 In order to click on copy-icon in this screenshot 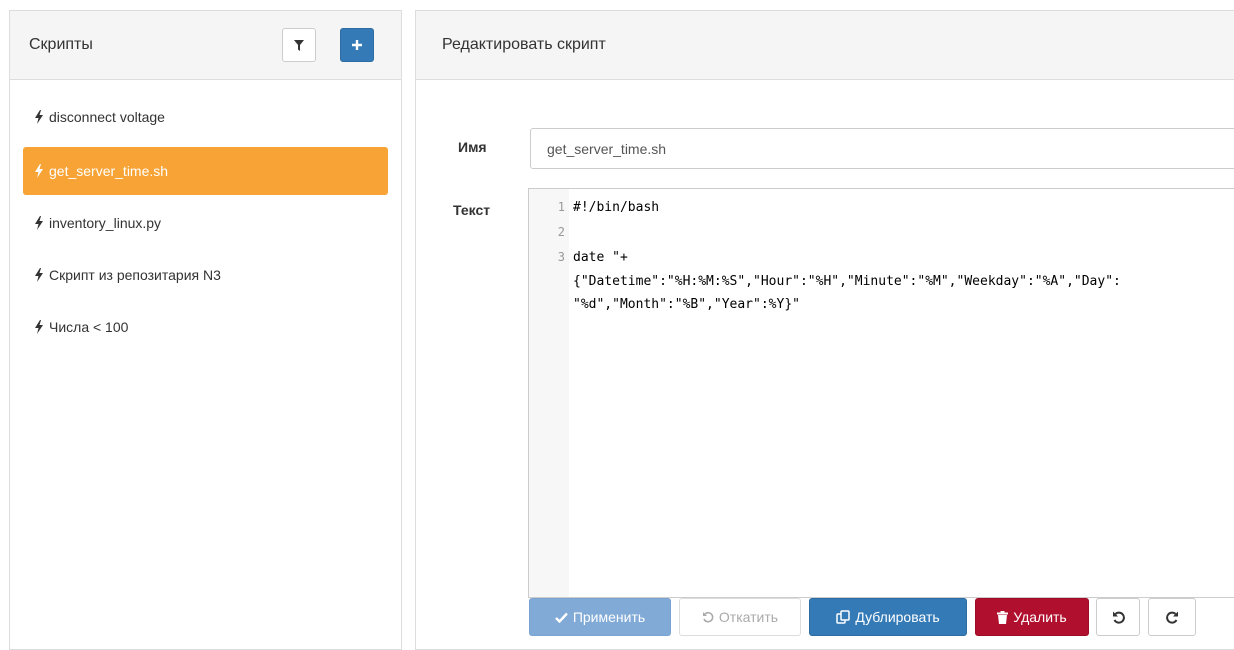, I will do `click(843, 617)`.